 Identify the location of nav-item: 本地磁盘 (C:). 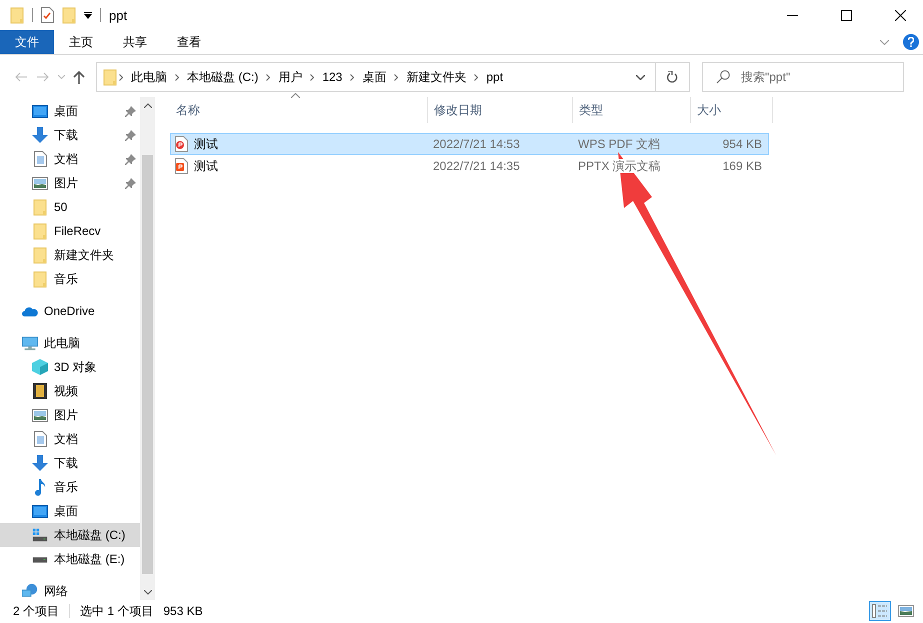
(70, 535).